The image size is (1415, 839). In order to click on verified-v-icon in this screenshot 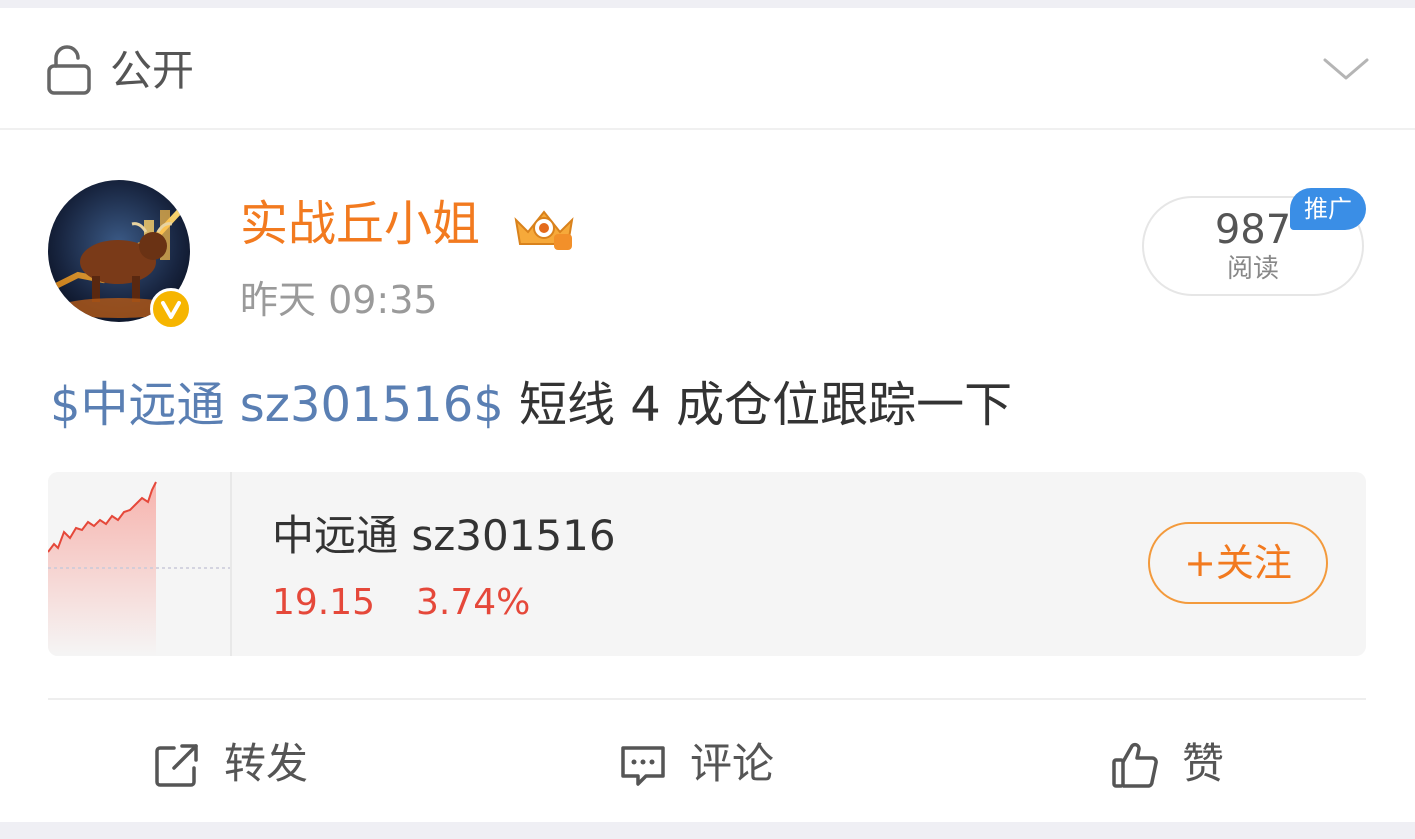, I will do `click(171, 309)`.